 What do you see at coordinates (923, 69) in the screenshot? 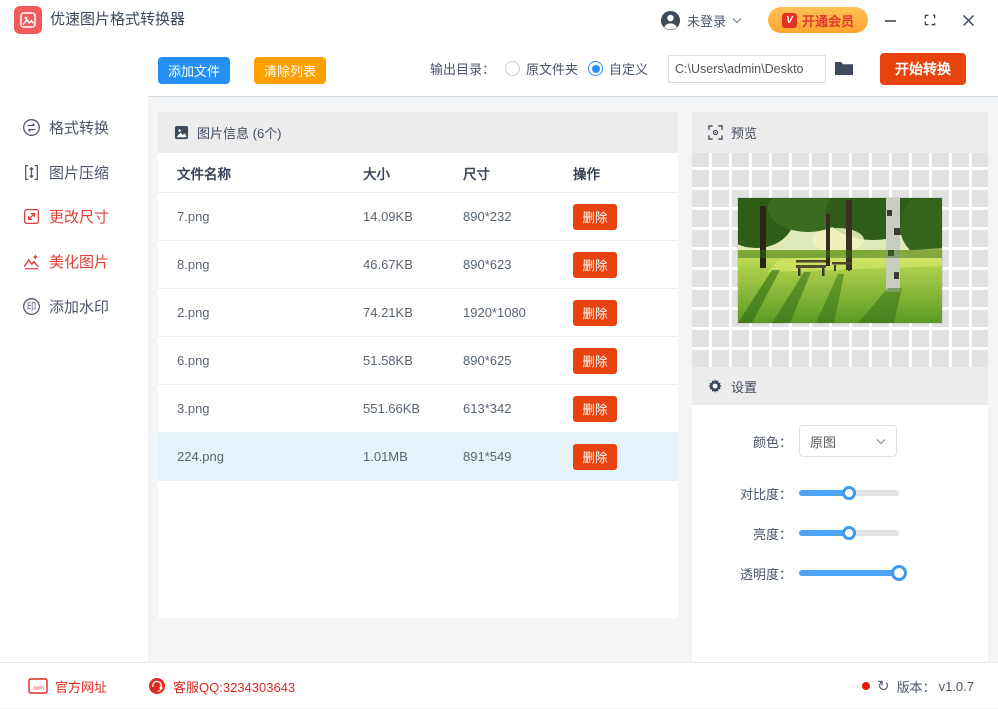
I see `start-convert-button: 开始转换` at bounding box center [923, 69].